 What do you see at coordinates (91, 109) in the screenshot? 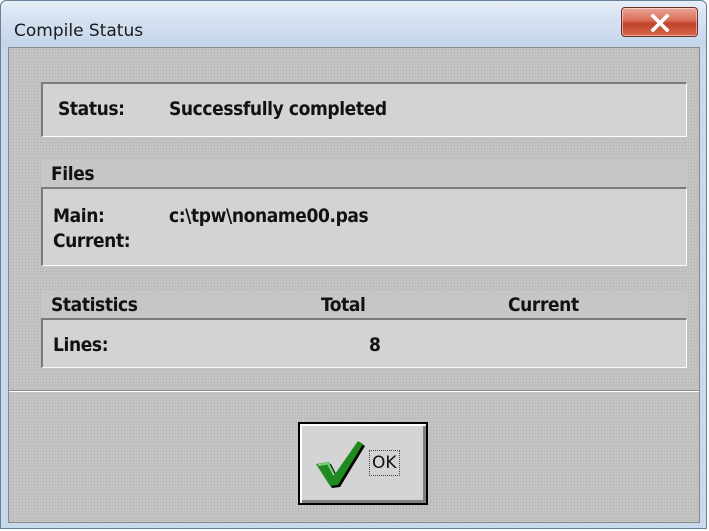
I see `status-label: Status:` at bounding box center [91, 109].